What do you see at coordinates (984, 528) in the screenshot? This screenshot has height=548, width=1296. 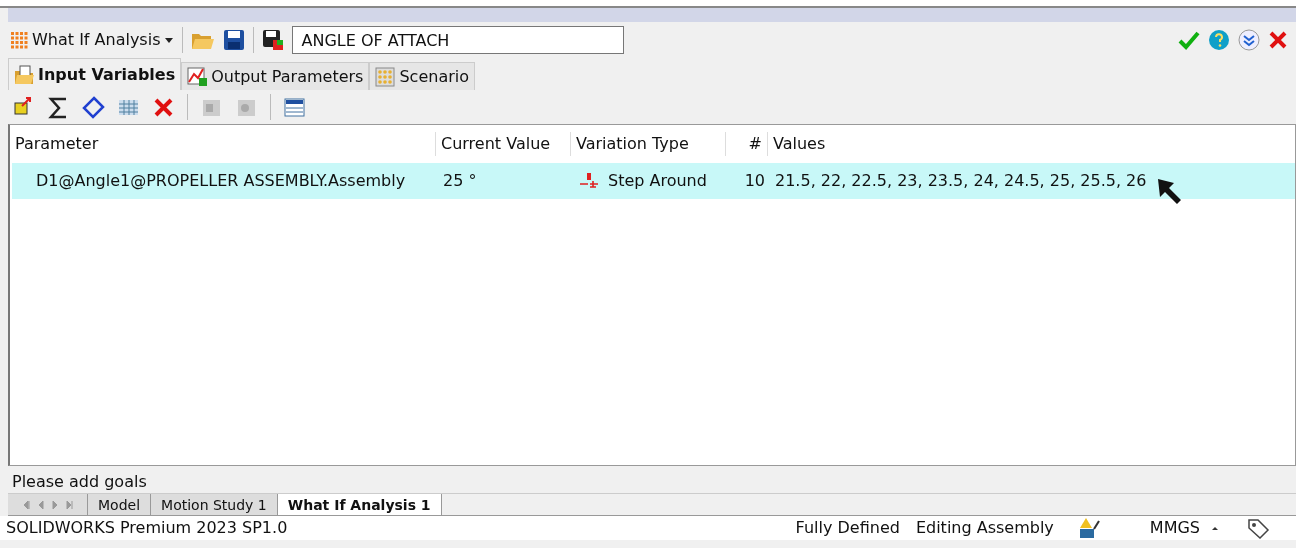 I see `status-text: Editing Assembly` at bounding box center [984, 528].